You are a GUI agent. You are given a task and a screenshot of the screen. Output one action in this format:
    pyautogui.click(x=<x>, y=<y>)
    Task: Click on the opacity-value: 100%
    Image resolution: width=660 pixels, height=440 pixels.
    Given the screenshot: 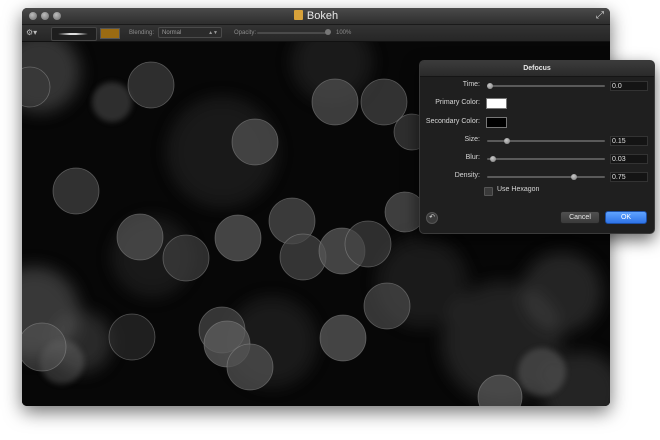 What is the action you would take?
    pyautogui.click(x=344, y=33)
    